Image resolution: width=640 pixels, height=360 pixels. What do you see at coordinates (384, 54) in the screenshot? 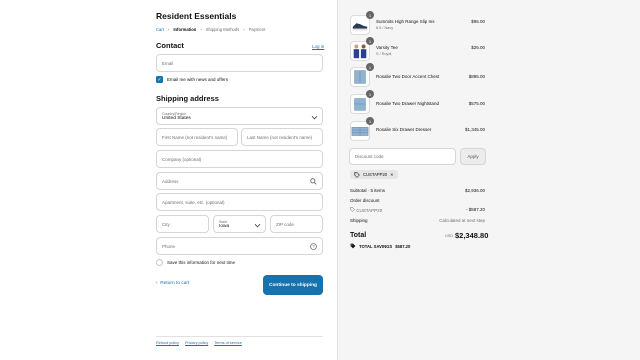
I see `item-variant: S / Royal` at bounding box center [384, 54].